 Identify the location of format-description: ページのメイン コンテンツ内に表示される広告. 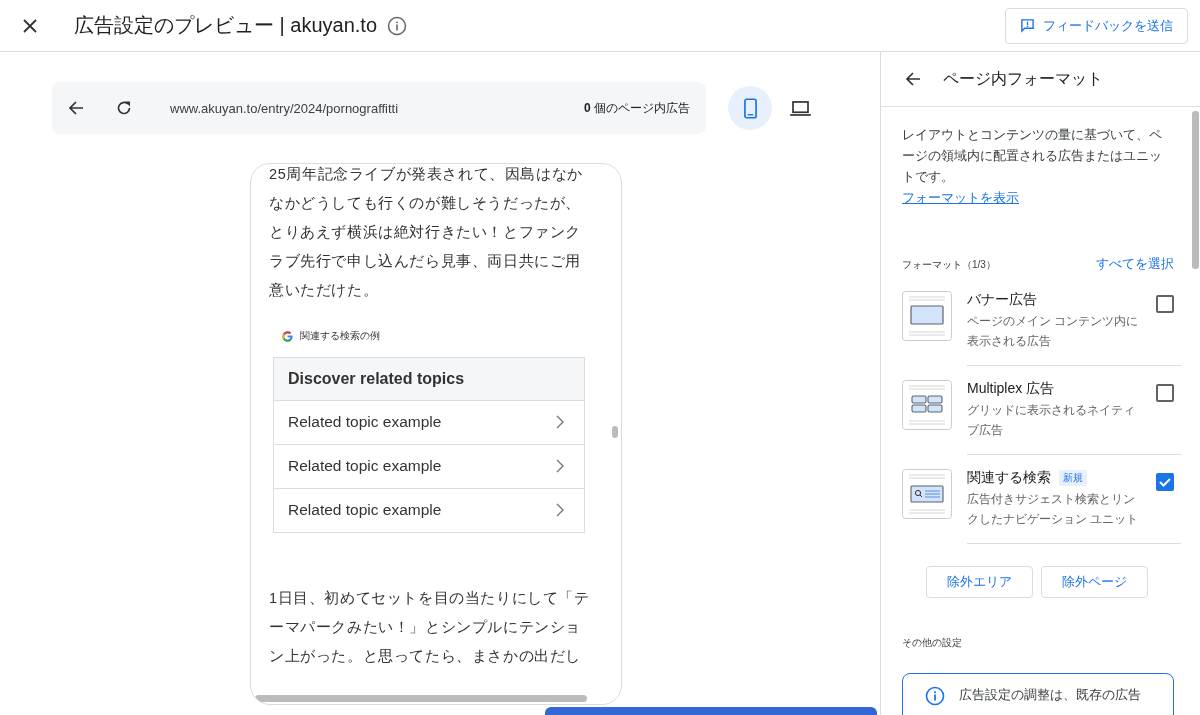
(1053, 331).